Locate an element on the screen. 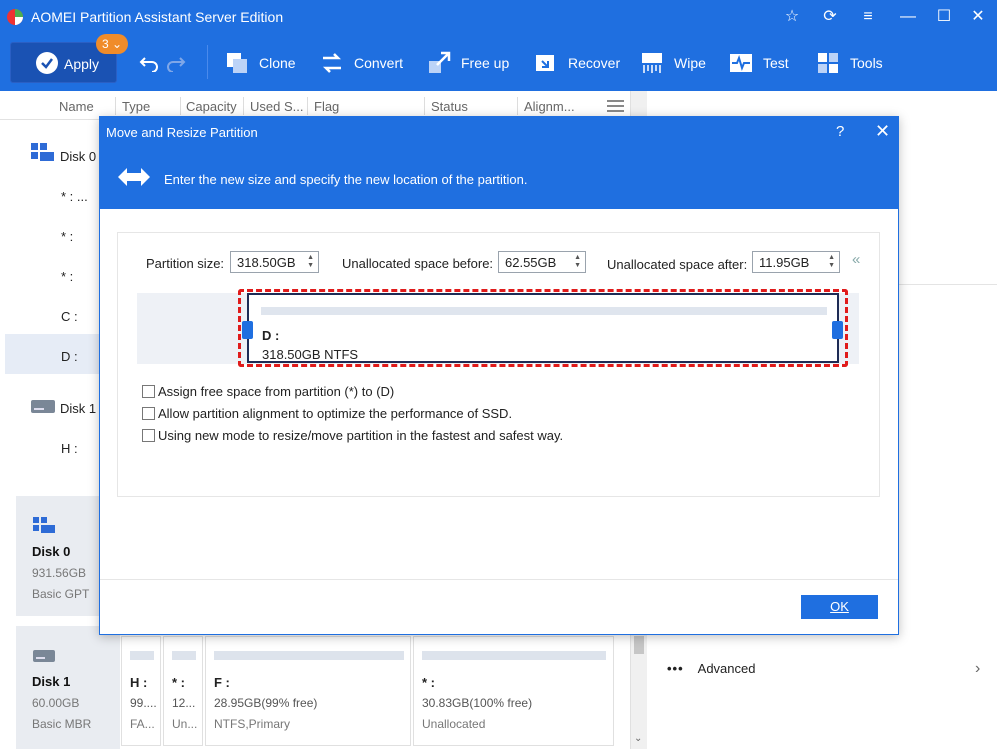  divider is located at coordinates (948, 284).